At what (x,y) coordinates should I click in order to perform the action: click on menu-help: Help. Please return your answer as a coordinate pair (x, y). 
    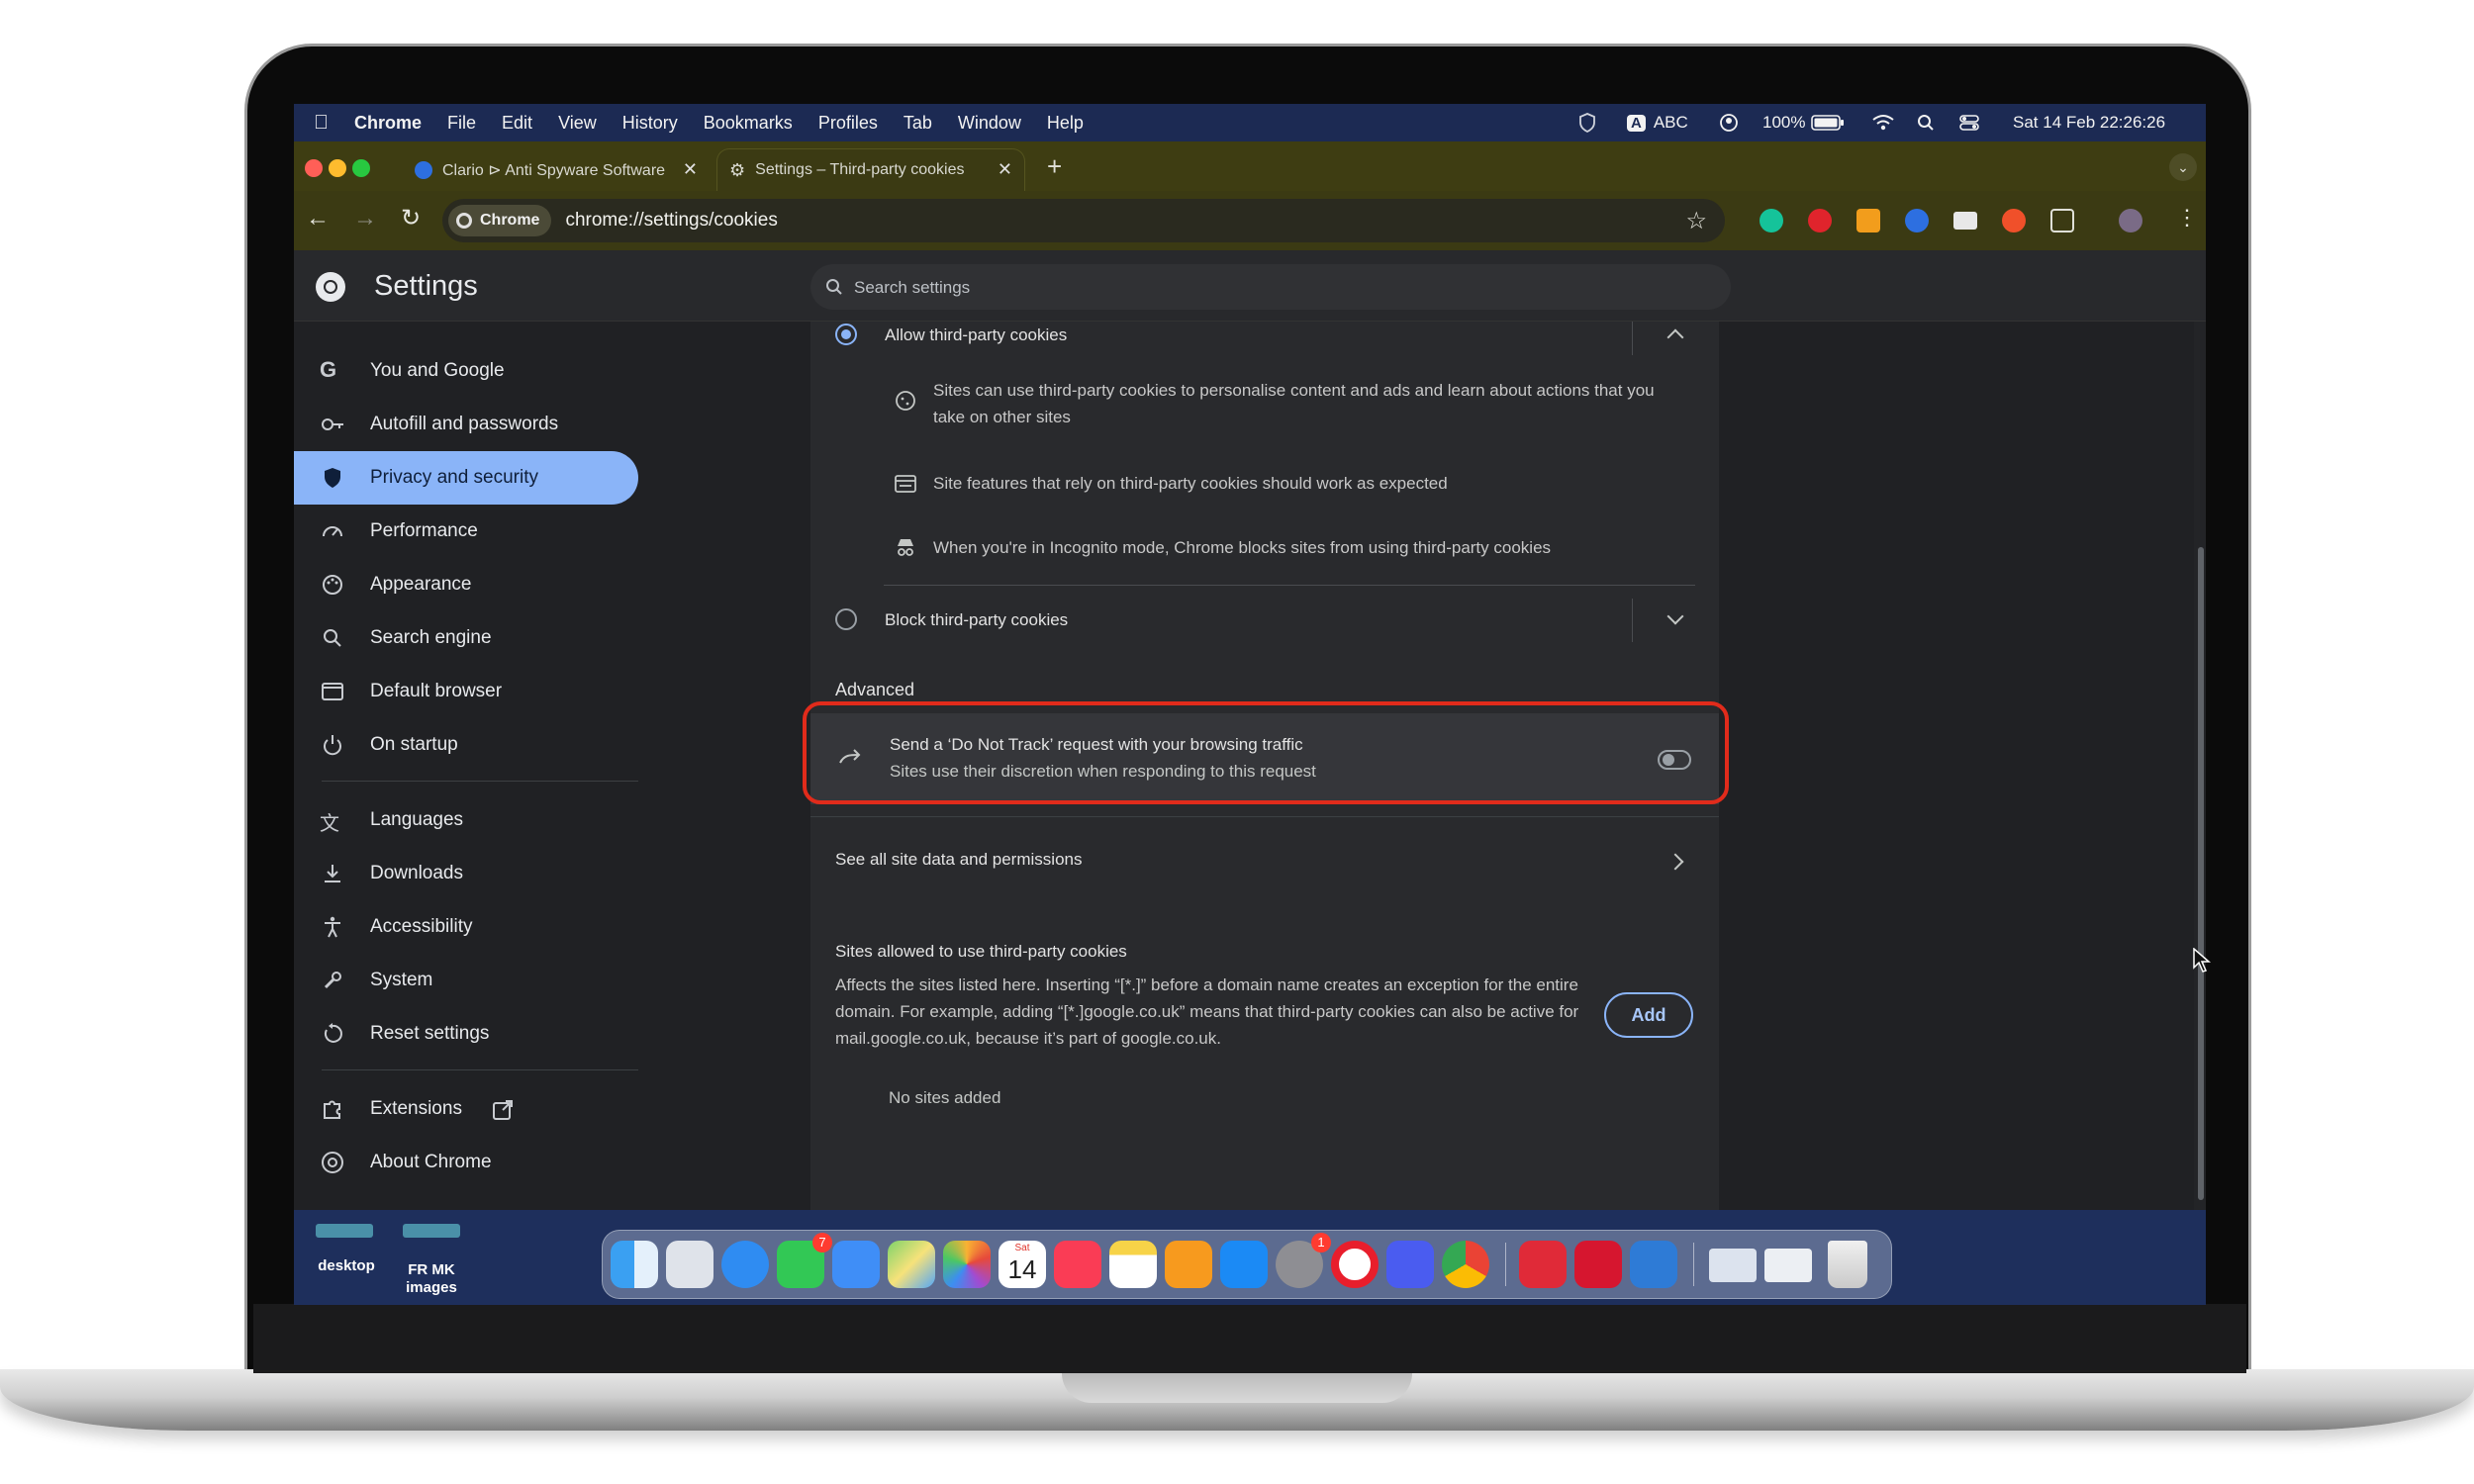
    Looking at the image, I should click on (1066, 123).